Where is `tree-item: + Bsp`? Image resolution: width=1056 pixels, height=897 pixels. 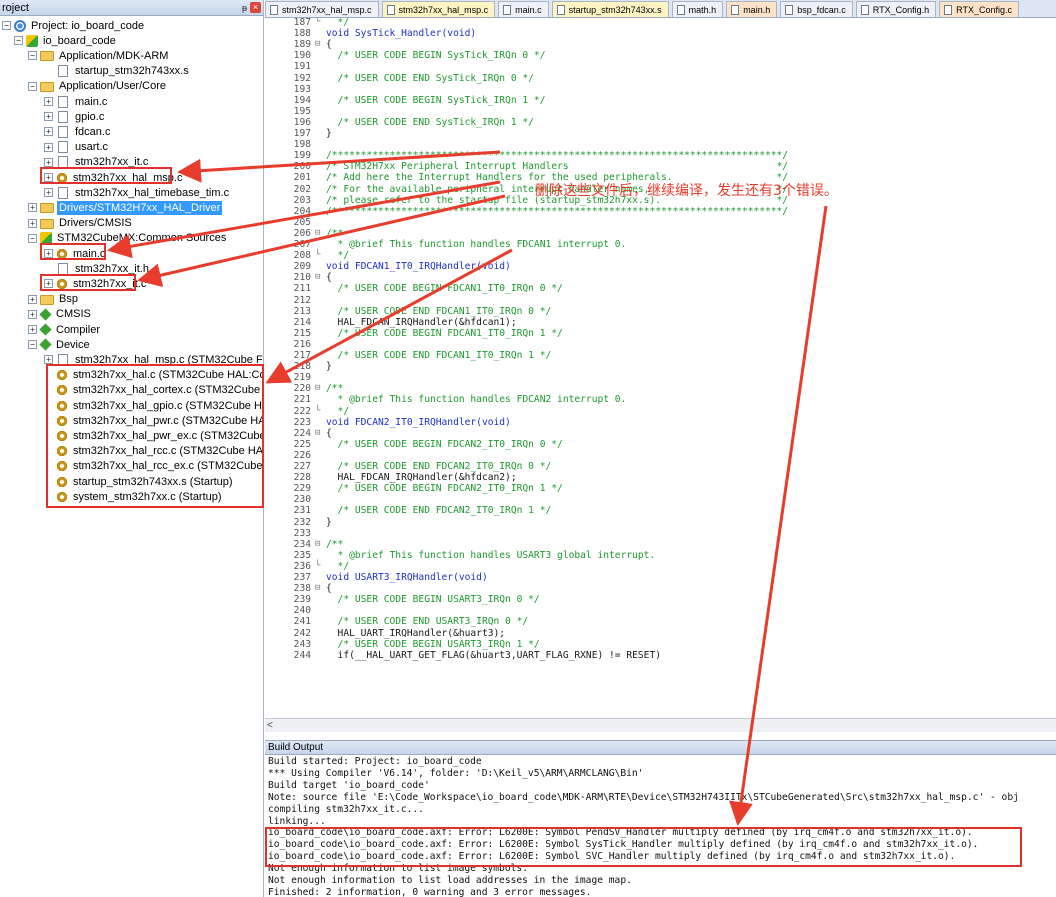
tree-item: + Bsp is located at coordinates (40, 299).